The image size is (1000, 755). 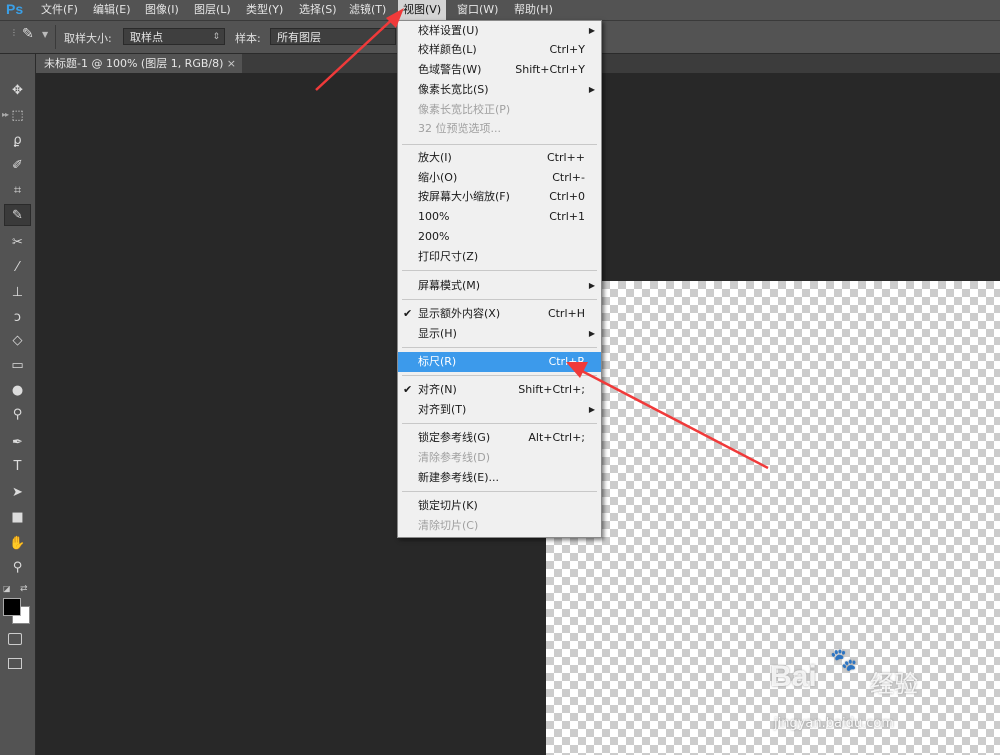 I want to click on watermark-brand: Bai, so click(x=793, y=676).